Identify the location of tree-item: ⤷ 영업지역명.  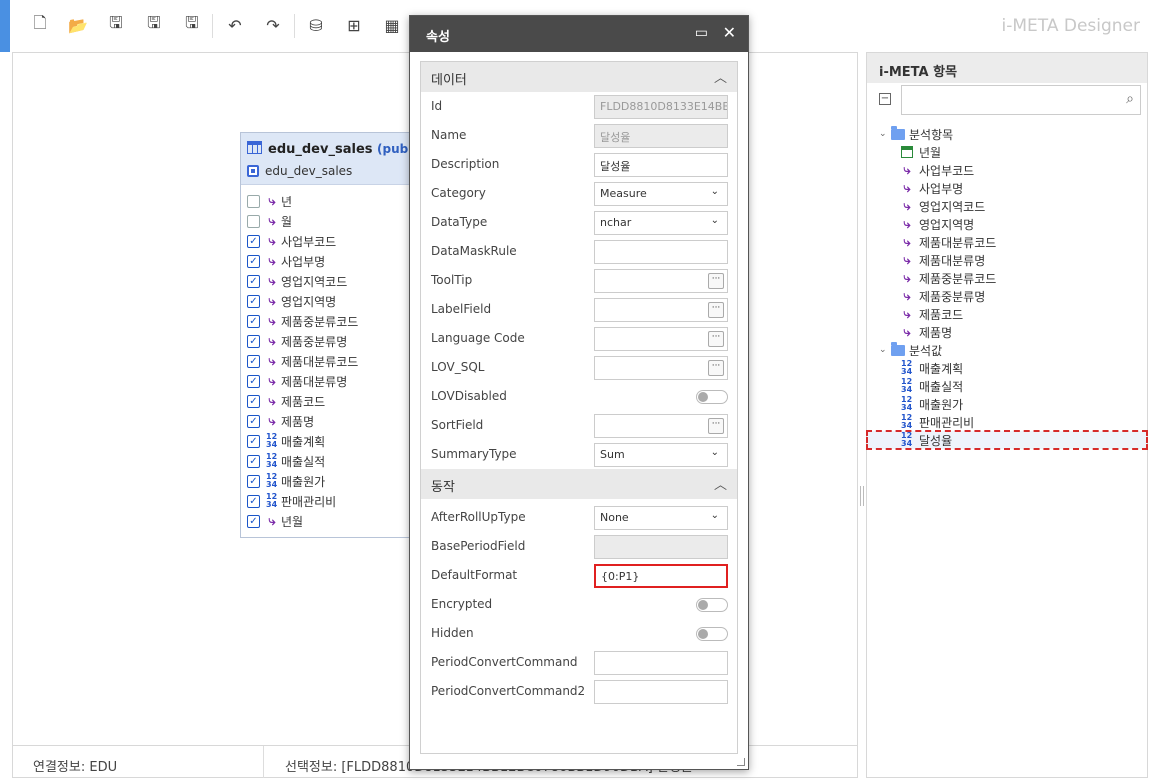
(1013, 224).